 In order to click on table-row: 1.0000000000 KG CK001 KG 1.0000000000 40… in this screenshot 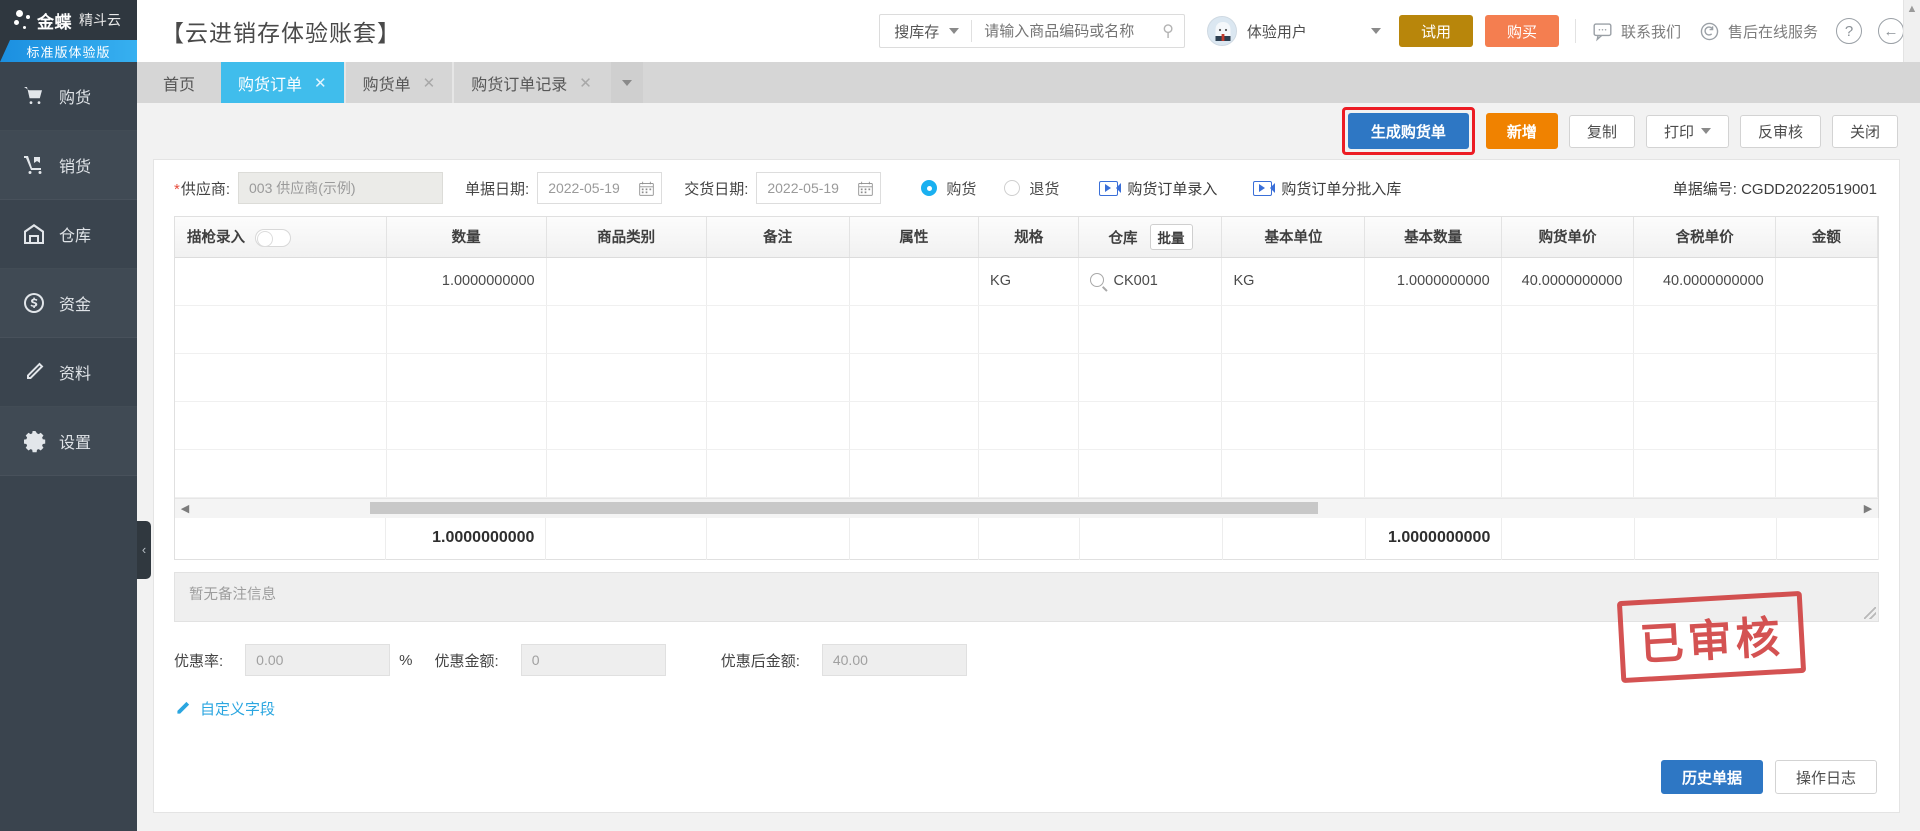, I will do `click(1027, 281)`.